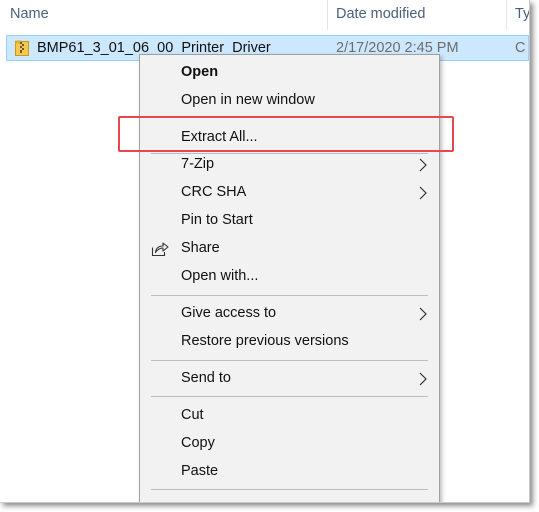 Image resolution: width=539 pixels, height=512 pixels. I want to click on menu-item-label: Send to, so click(206, 378).